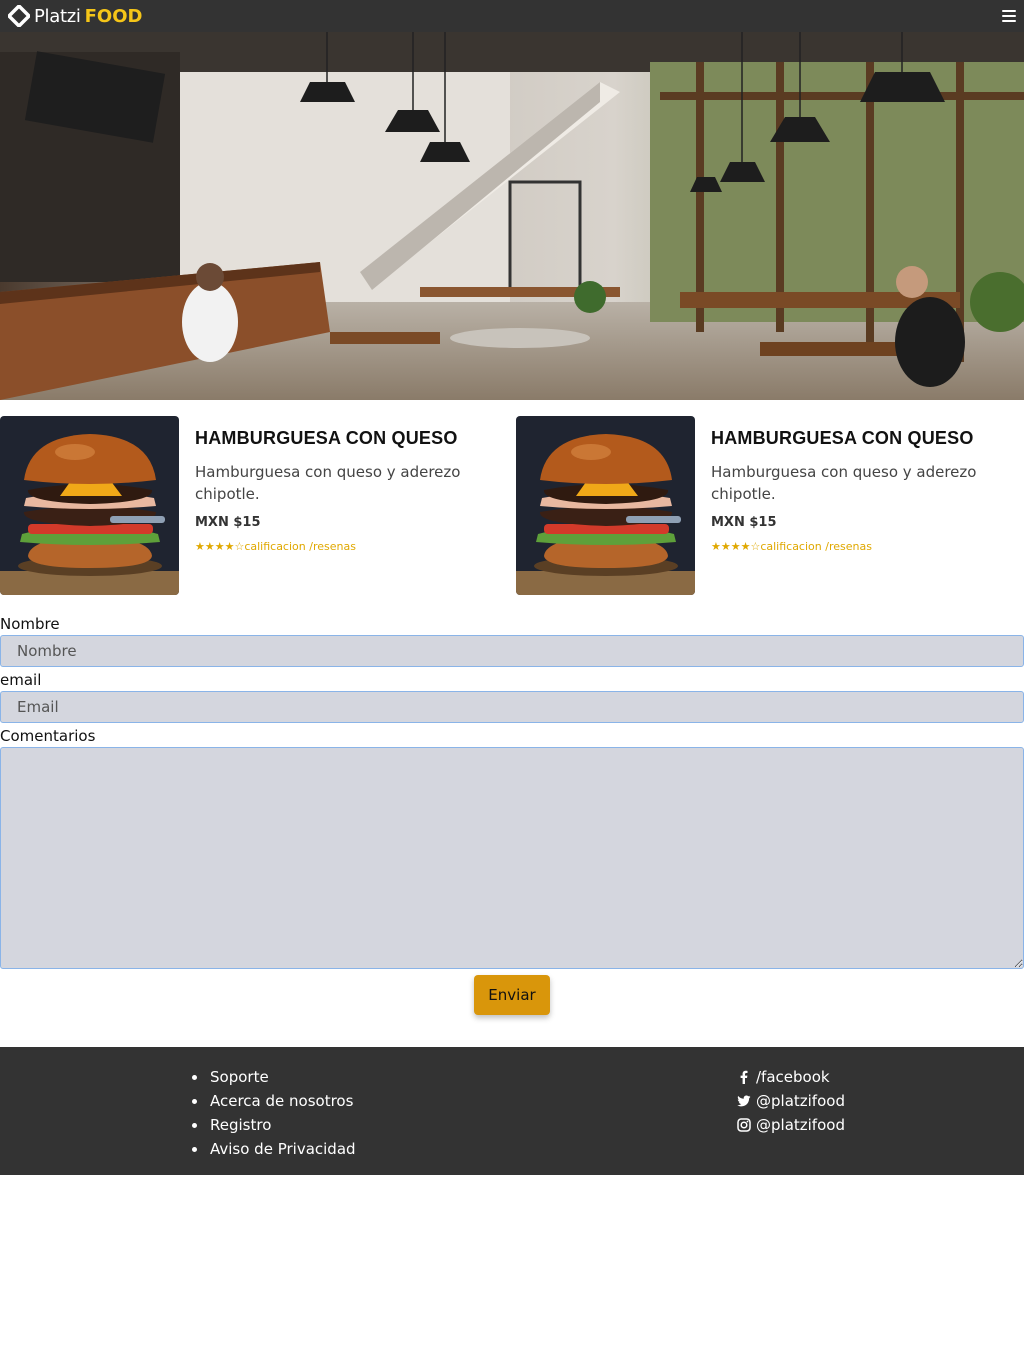 This screenshot has width=1024, height=1366. I want to click on twitter-icon, so click(744, 1101).